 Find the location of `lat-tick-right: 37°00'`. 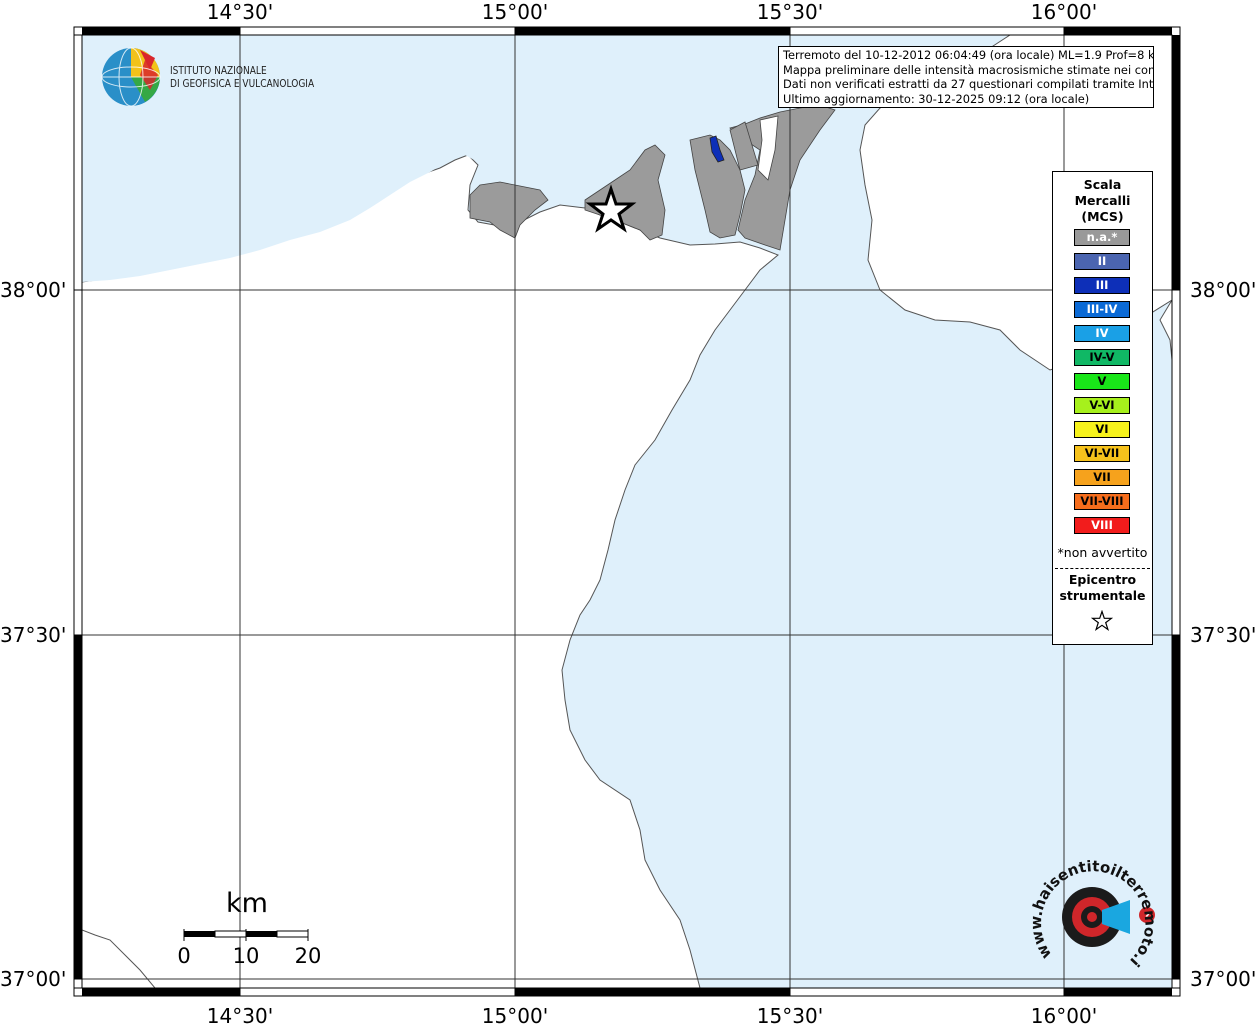

lat-tick-right: 37°00' is located at coordinates (1222, 979).